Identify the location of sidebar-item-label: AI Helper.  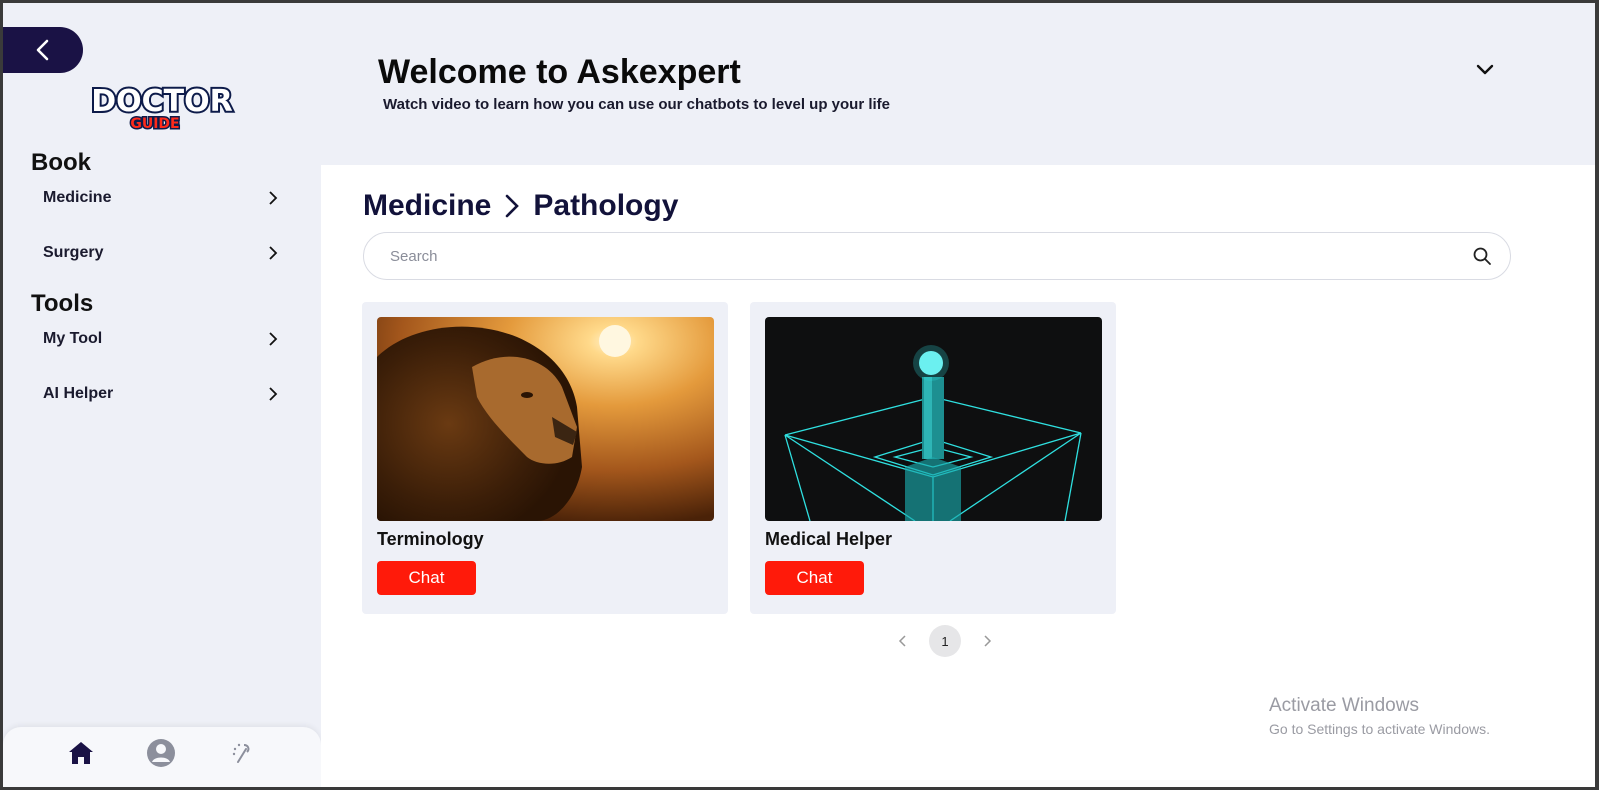
(78, 393).